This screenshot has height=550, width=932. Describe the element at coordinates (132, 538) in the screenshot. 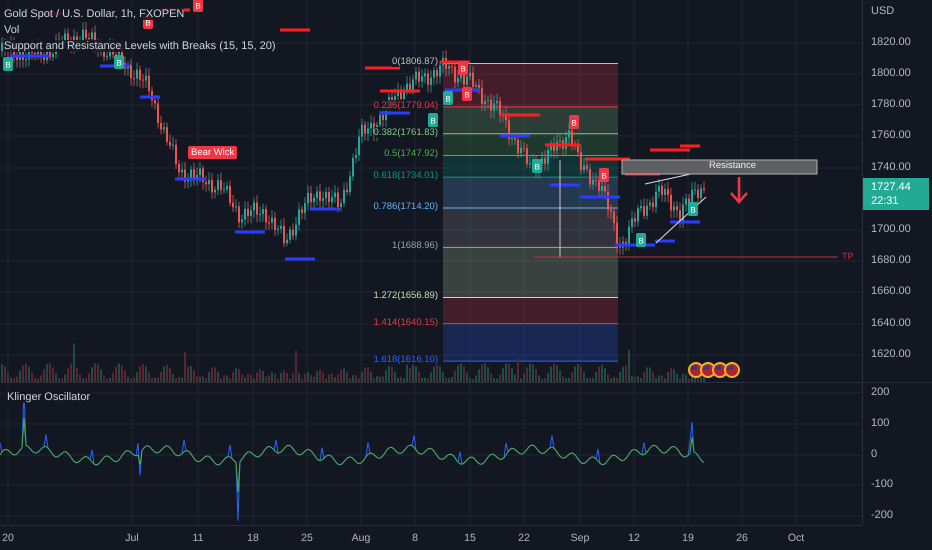

I see `time-tick: Jul` at that location.